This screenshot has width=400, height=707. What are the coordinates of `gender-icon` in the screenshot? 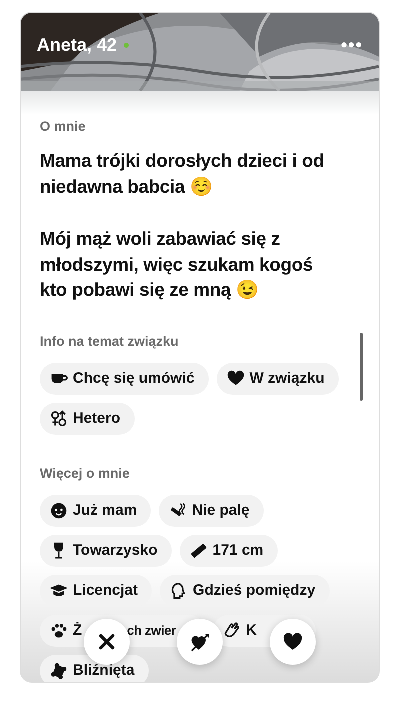 It's located at (59, 419).